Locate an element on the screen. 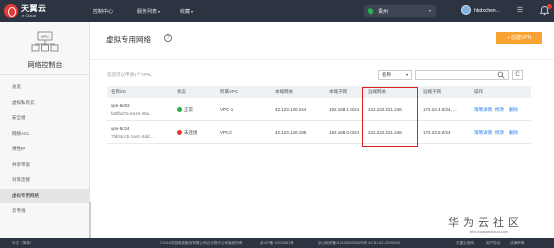 Image resolution: width=554 pixels, height=248 pixels. vpn-name: vpn-5c24 is located at coordinates (120, 128).